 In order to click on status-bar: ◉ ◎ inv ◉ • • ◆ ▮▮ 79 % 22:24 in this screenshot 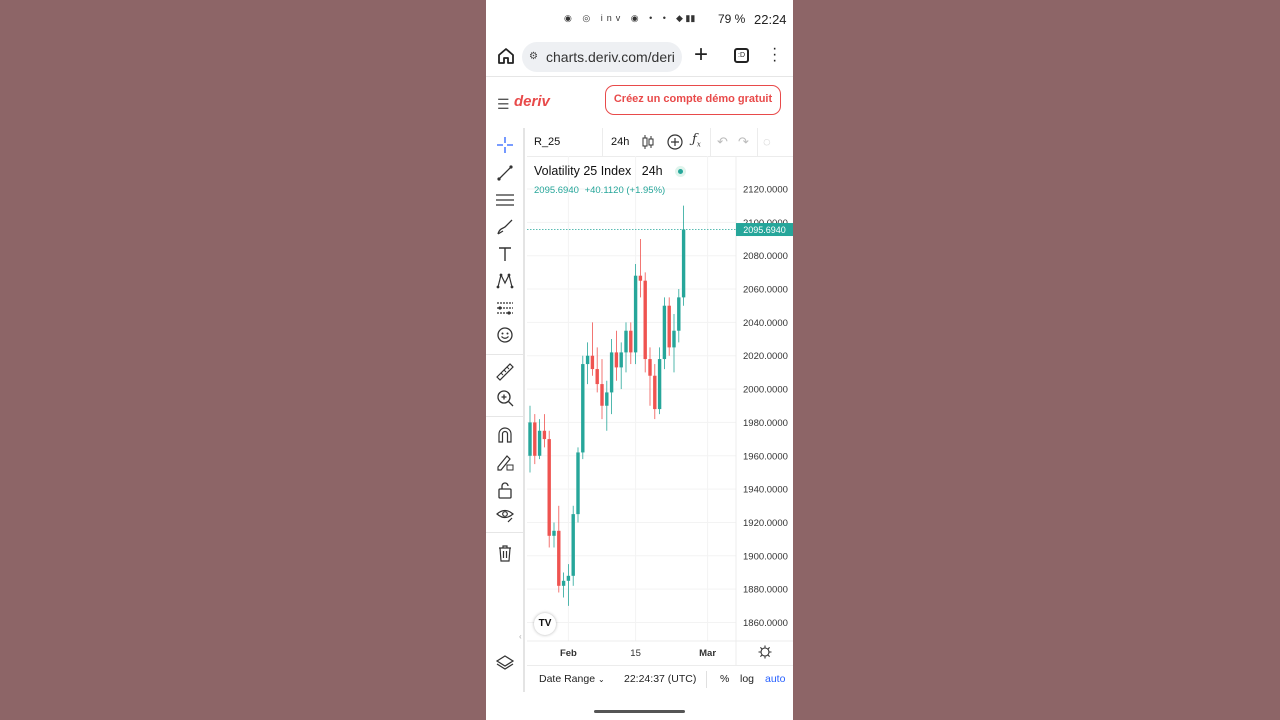, I will do `click(639, 19)`.